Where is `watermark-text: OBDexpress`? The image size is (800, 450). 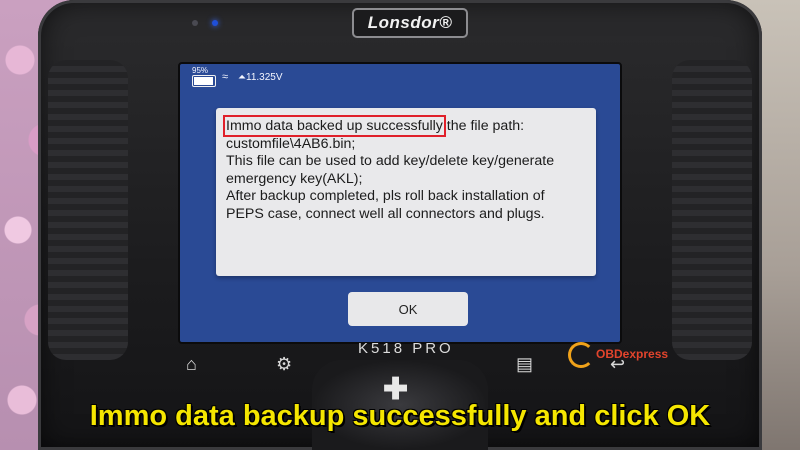
watermark-text: OBDexpress is located at coordinates (632, 354).